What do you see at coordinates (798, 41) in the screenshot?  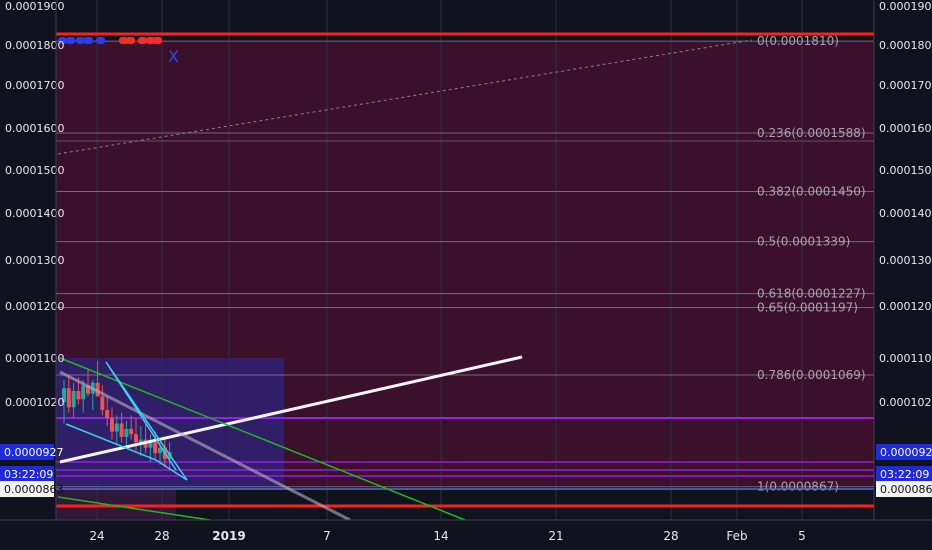 I see `fib-label-0: 0(0.0001810)` at bounding box center [798, 41].